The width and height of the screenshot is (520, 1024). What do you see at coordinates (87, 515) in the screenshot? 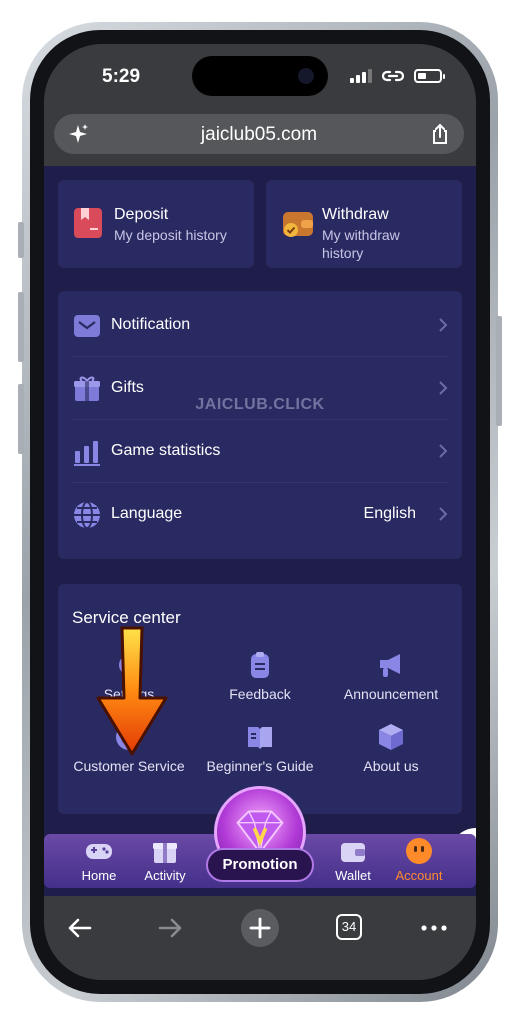
I see `globe-icon` at bounding box center [87, 515].